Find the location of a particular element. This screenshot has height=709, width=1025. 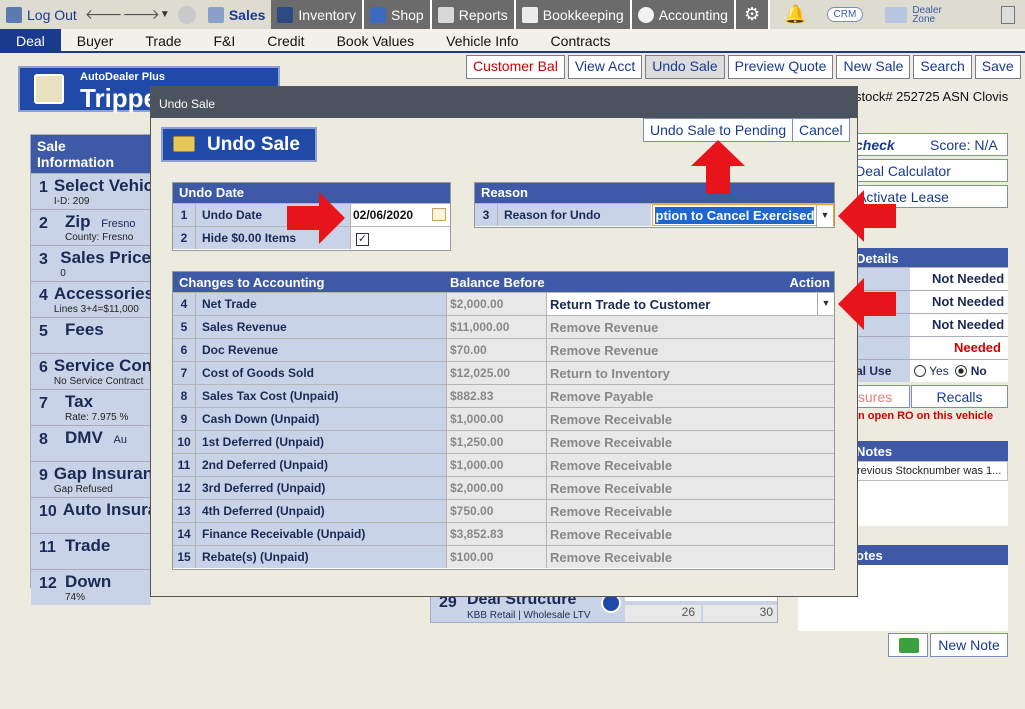

tab-book-values: Book Values is located at coordinates (376, 40).